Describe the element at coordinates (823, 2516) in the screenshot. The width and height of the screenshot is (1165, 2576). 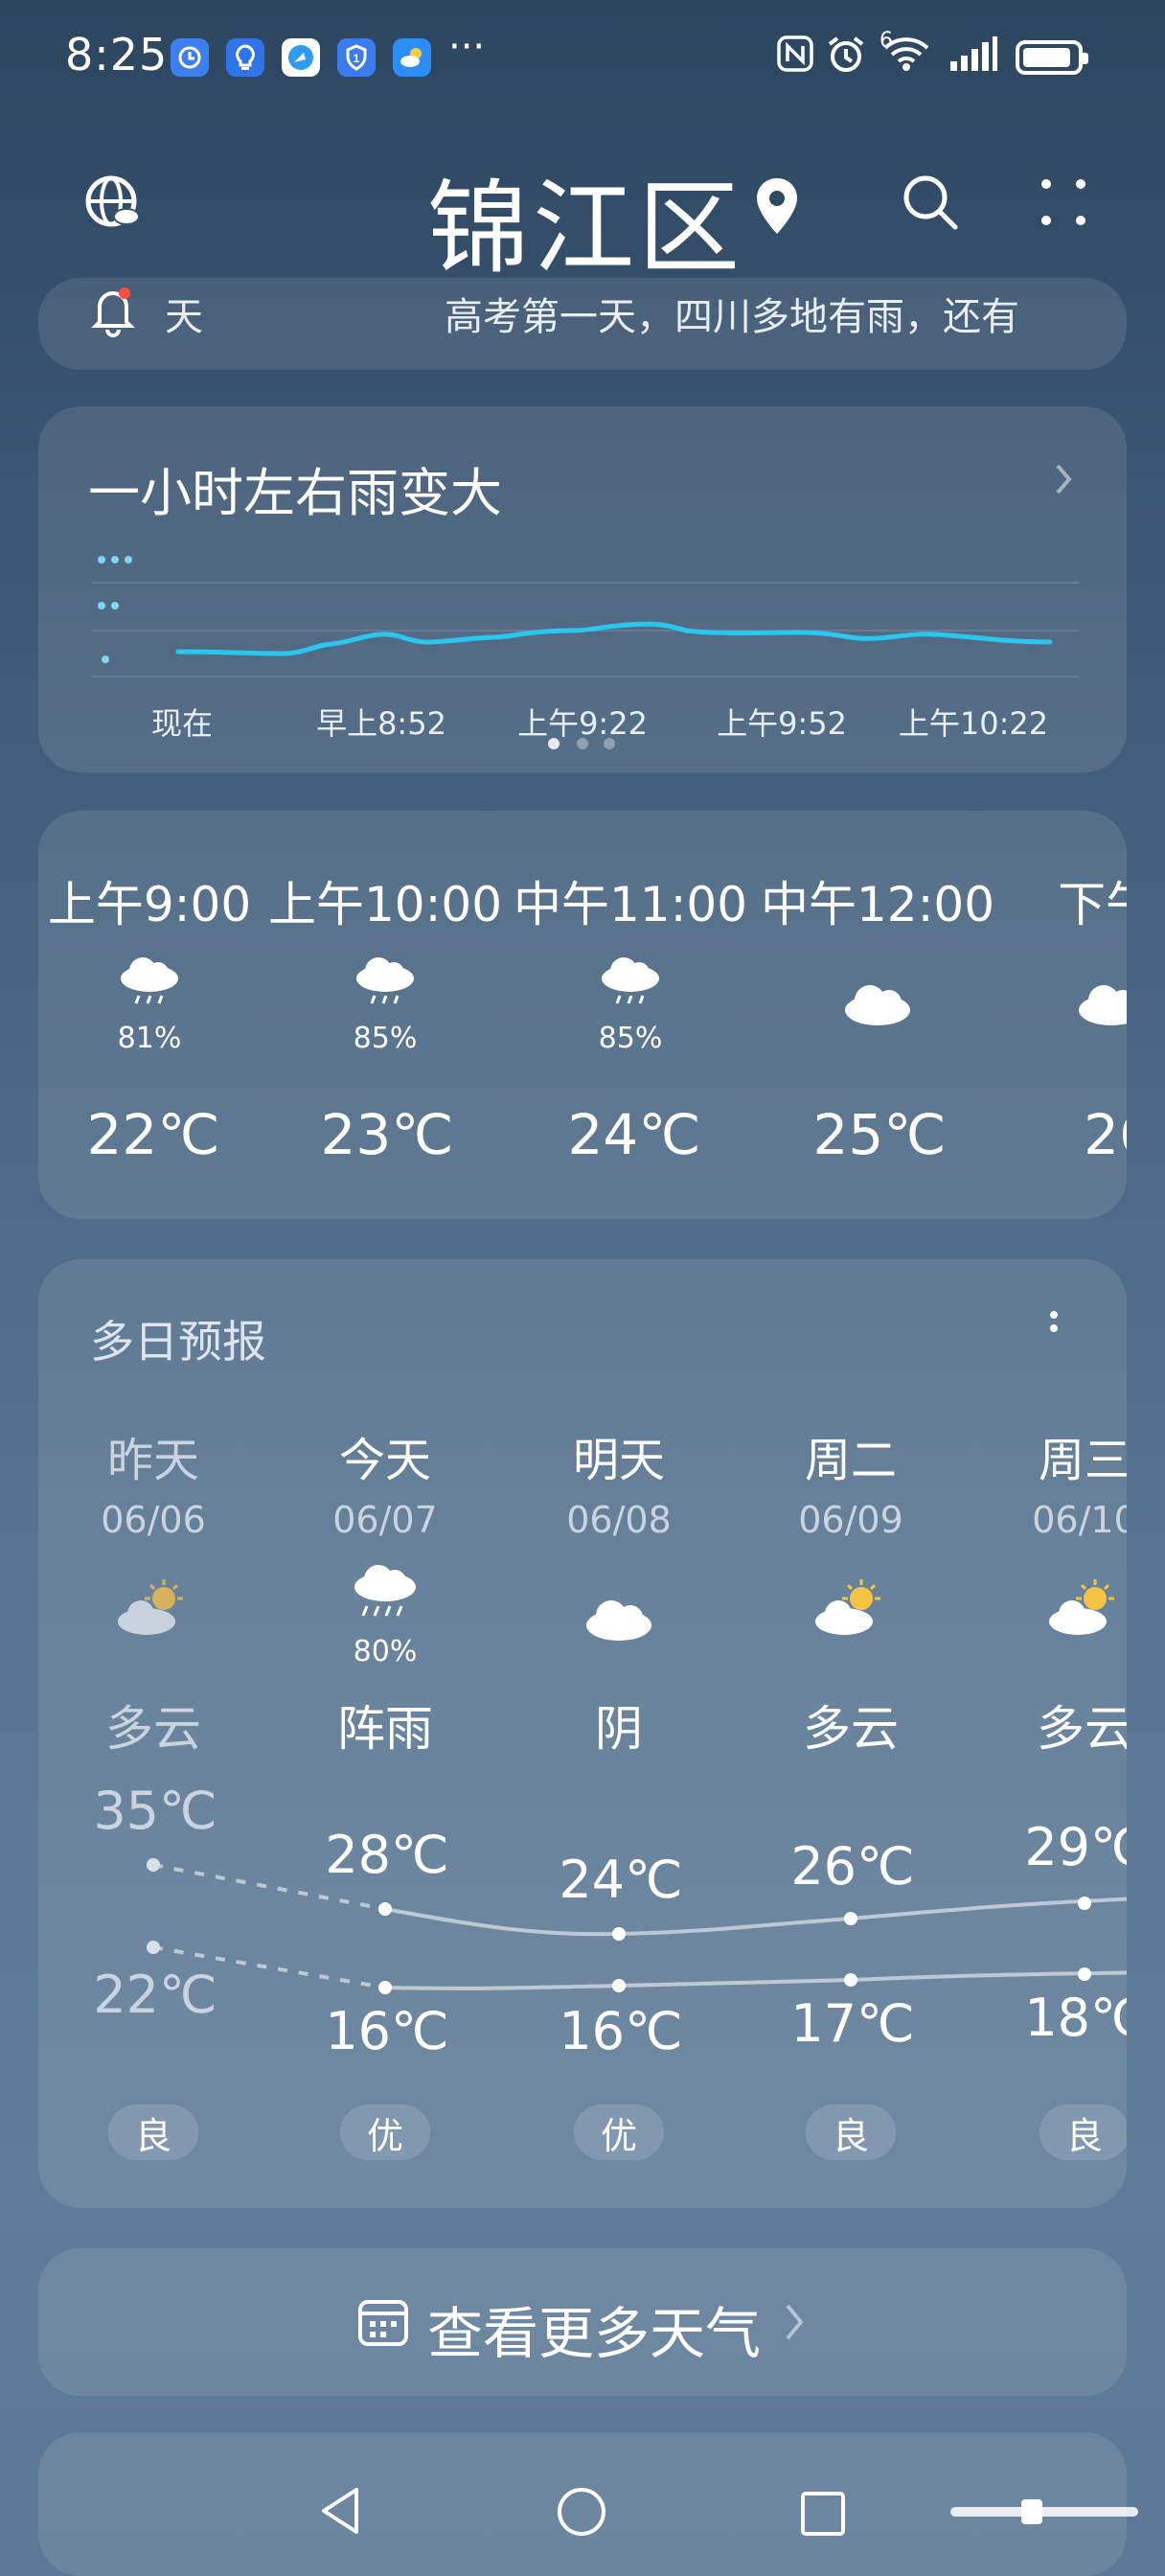
I see `recents-nav-icon` at that location.